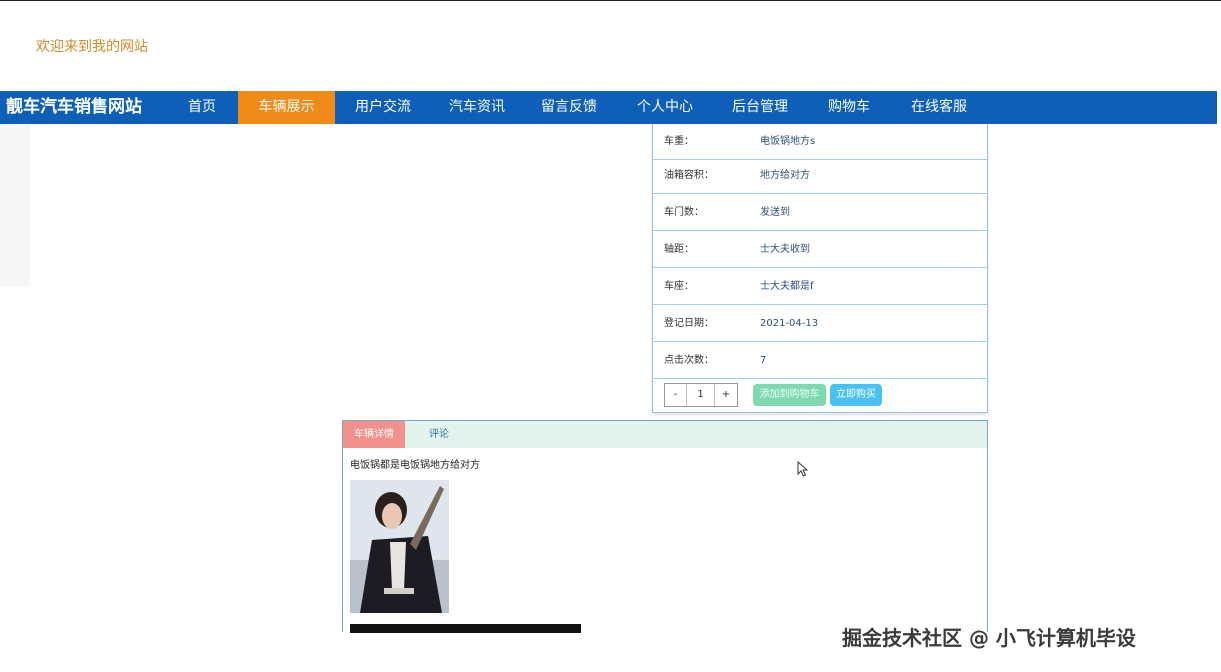 The image size is (1221, 672). Describe the element at coordinates (789, 323) in the screenshot. I see `info-value: 2021-04-13` at that location.